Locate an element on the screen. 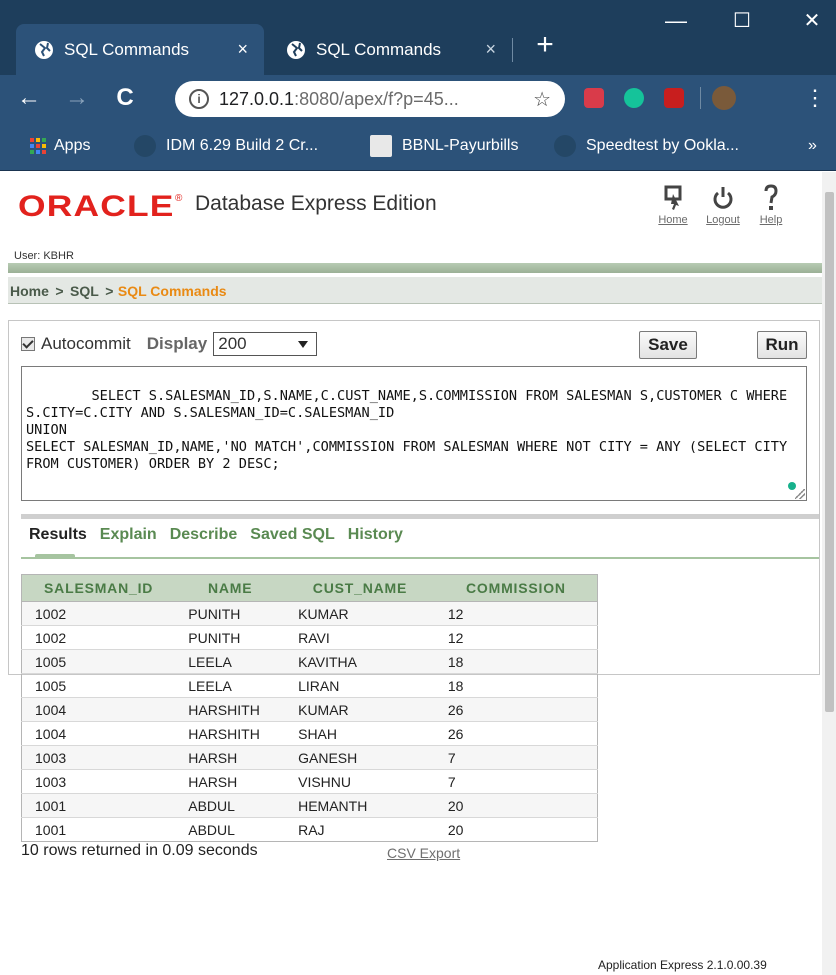  browser-menu-icon: ⋮ is located at coordinates (815, 98).